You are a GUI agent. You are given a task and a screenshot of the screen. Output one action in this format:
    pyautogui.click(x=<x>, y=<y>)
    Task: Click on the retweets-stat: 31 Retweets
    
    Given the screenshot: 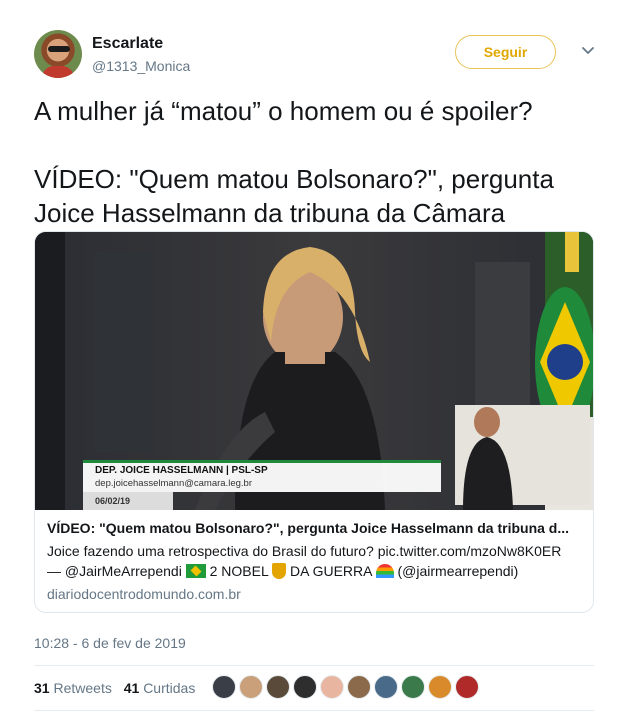 What is the action you would take?
    pyautogui.click(x=73, y=688)
    